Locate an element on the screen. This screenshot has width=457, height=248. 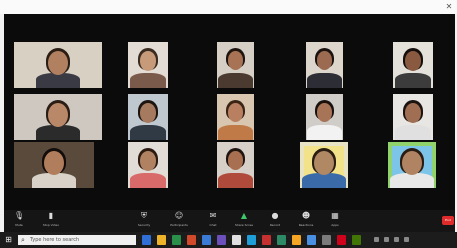
video-camera-icon: ▮ is located at coordinates (51, 215).